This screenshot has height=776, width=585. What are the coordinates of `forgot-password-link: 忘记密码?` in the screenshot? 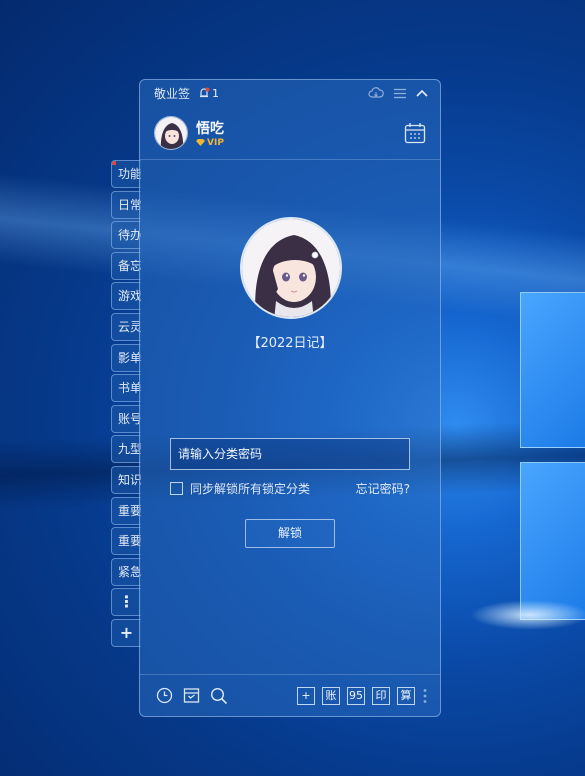 It's located at (383, 488).